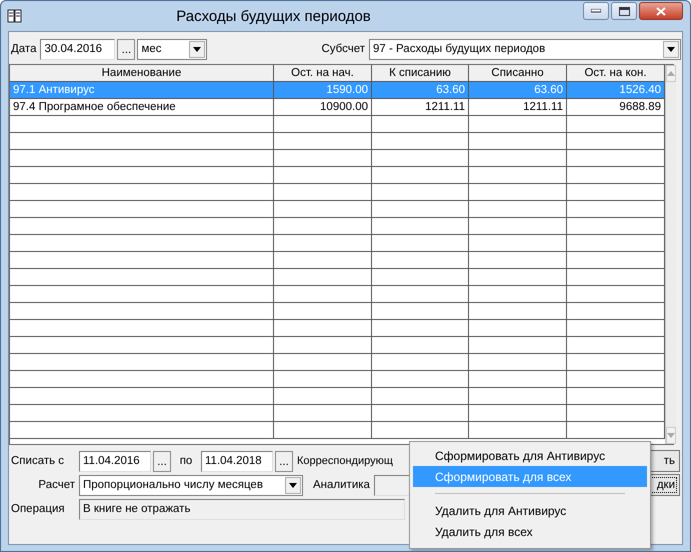 Image resolution: width=691 pixels, height=552 pixels. I want to click on minimize-button, so click(596, 11).